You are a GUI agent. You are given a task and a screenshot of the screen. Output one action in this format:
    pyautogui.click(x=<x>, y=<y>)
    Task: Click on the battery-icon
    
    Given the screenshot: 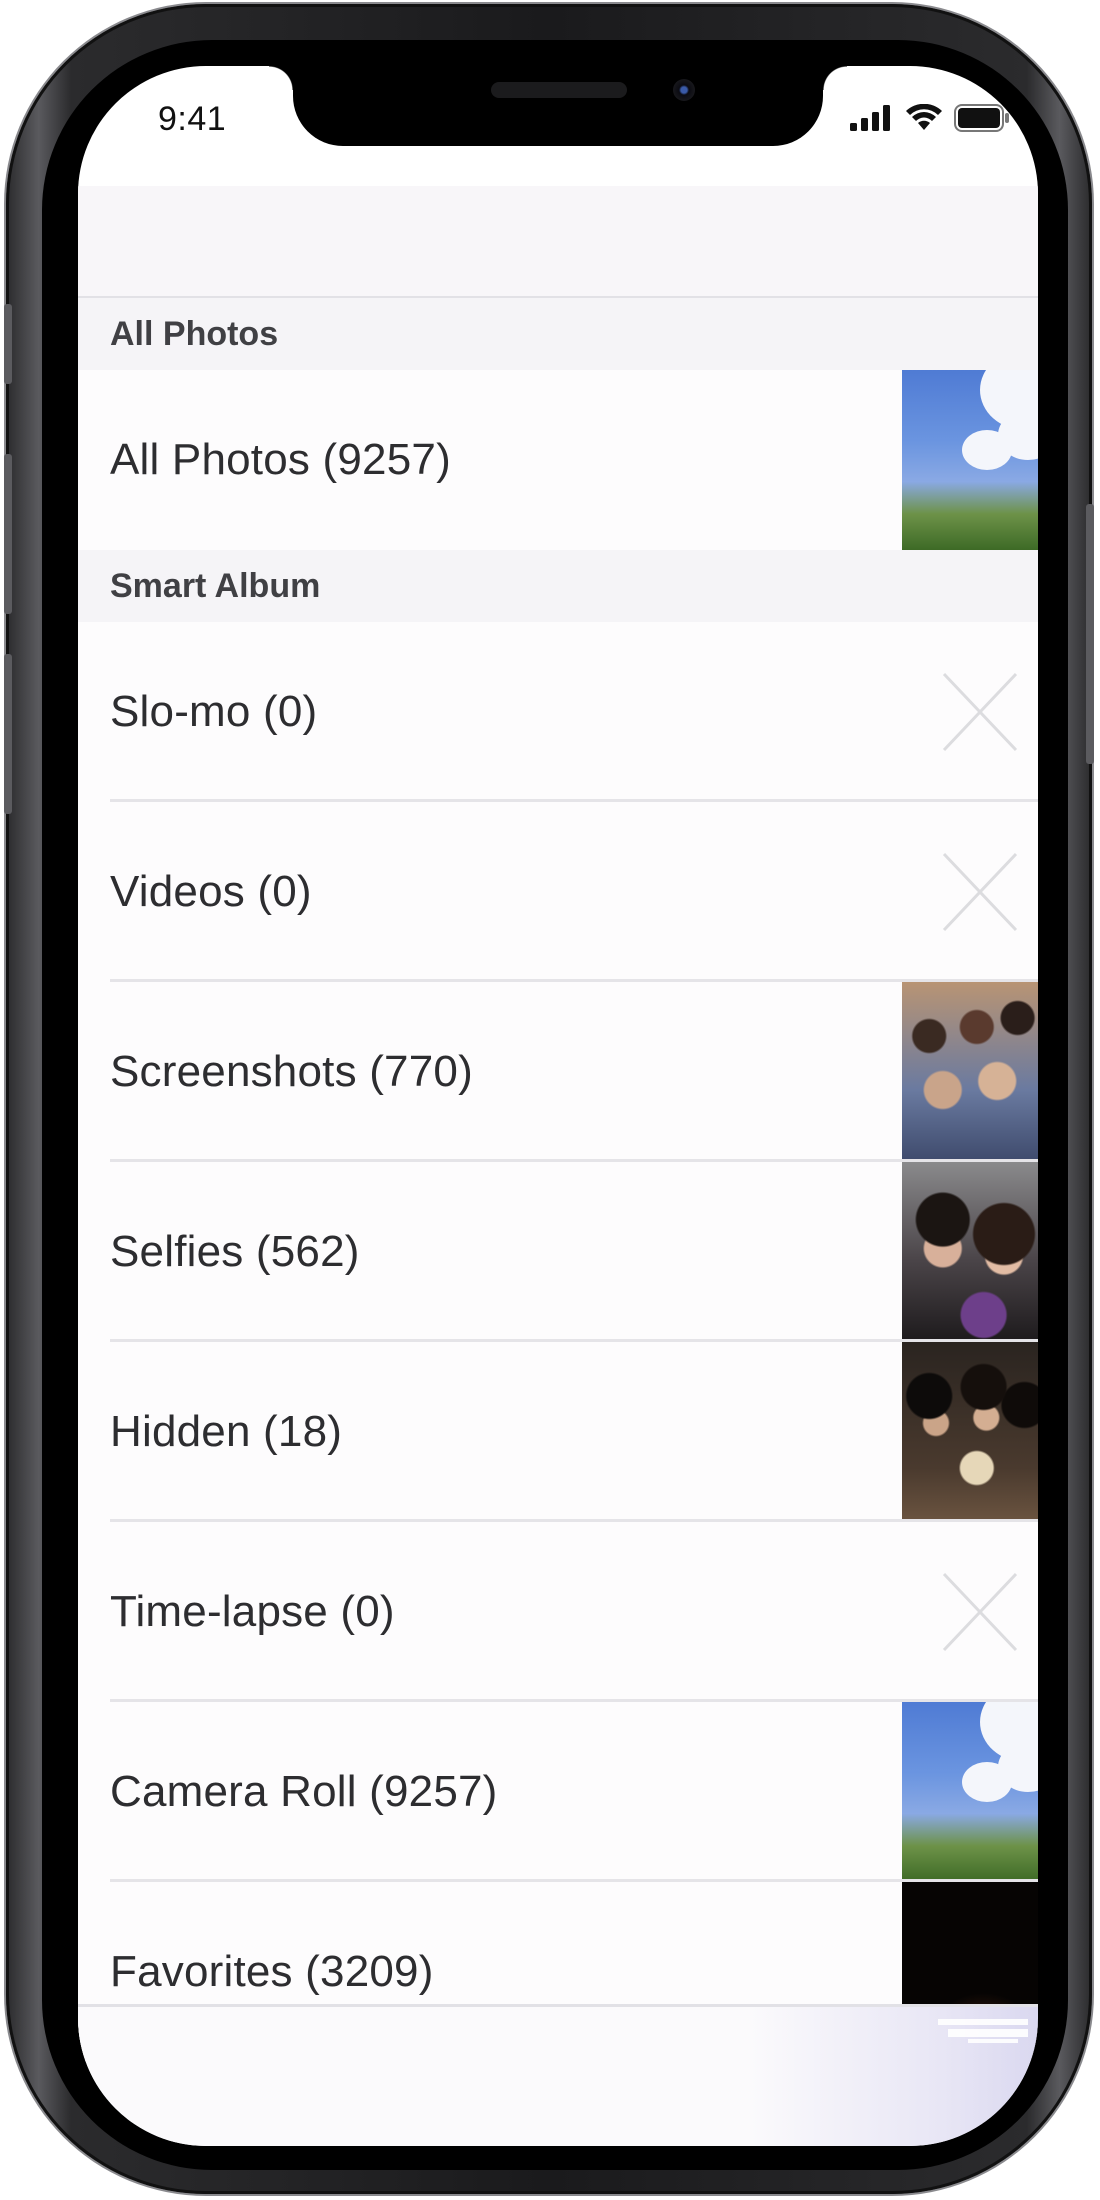 What is the action you would take?
    pyautogui.click(x=981, y=118)
    